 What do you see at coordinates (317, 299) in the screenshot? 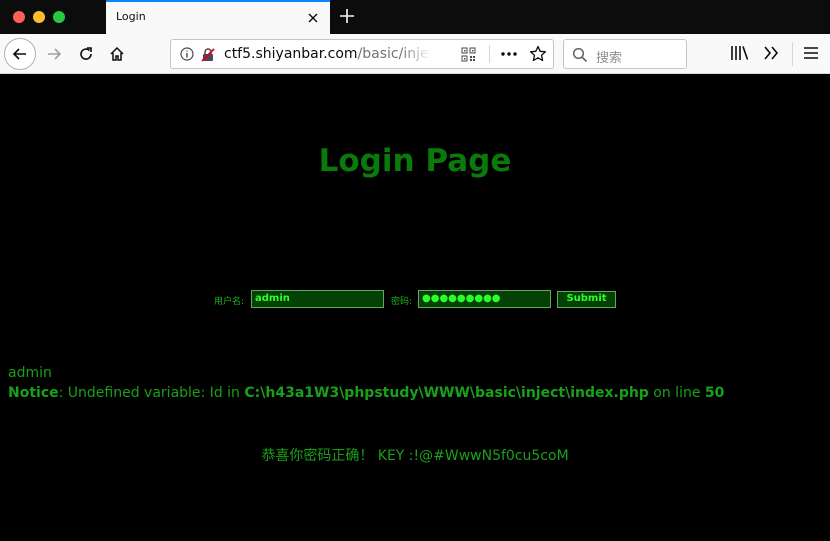
I see `username-input: admin` at bounding box center [317, 299].